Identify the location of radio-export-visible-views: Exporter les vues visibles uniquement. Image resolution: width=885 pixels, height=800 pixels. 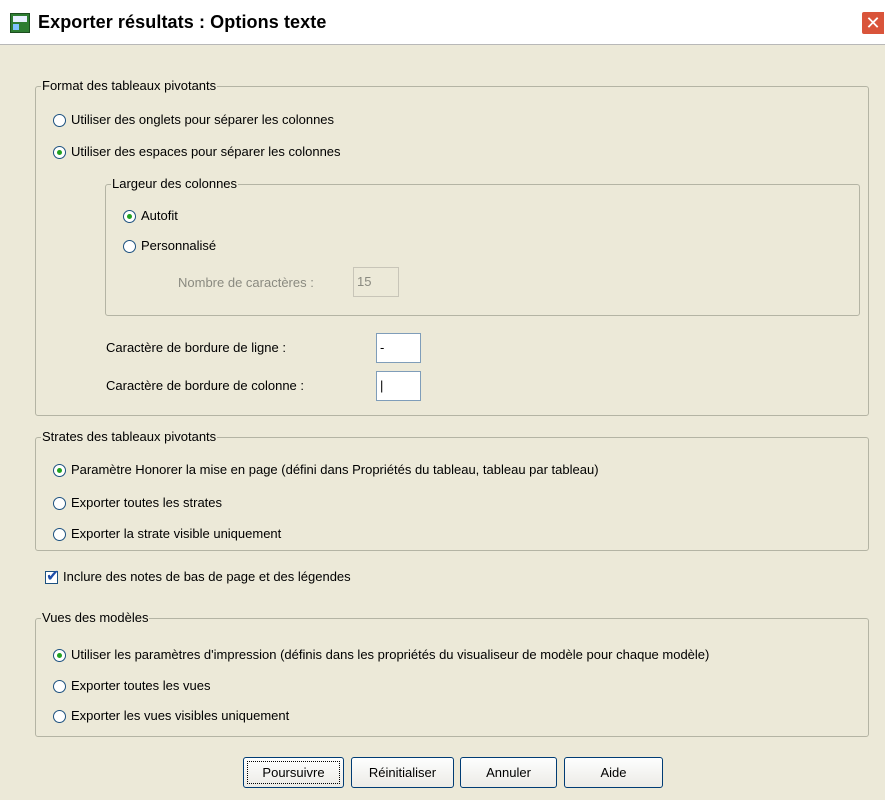
(171, 716).